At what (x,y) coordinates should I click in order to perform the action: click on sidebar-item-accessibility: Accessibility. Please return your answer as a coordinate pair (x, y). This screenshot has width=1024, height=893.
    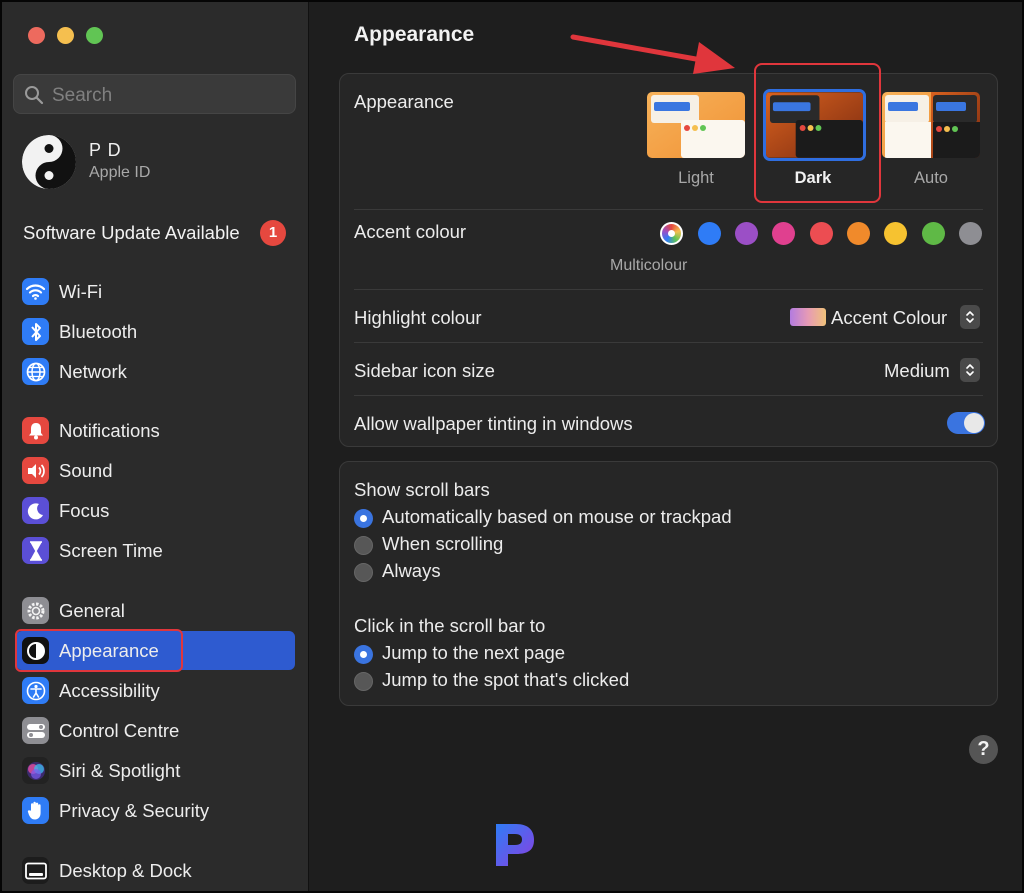
    Looking at the image, I should click on (155, 690).